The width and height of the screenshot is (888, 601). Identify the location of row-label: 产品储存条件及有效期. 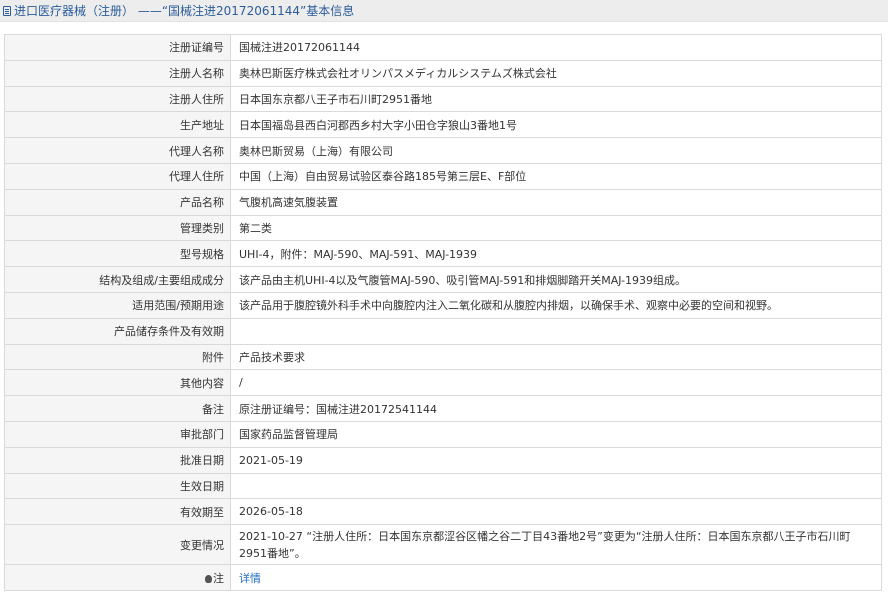
(117, 331).